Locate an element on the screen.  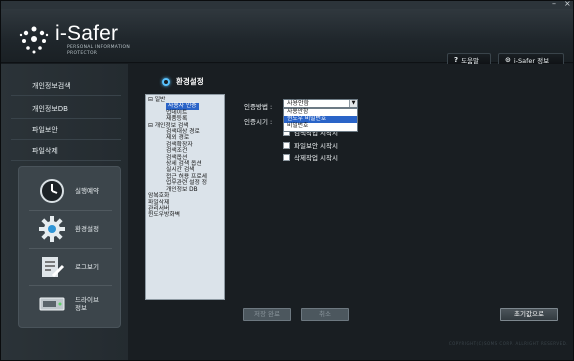
settings-label: 환경설정 is located at coordinates (87, 229).